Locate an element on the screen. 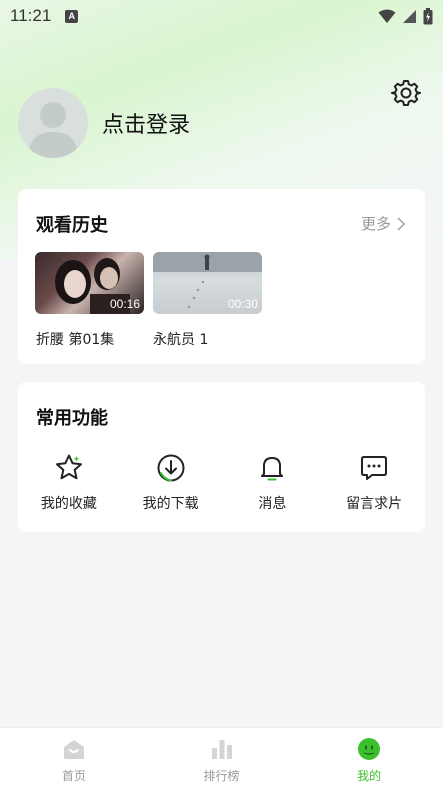  notification-icon: A is located at coordinates (72, 16).